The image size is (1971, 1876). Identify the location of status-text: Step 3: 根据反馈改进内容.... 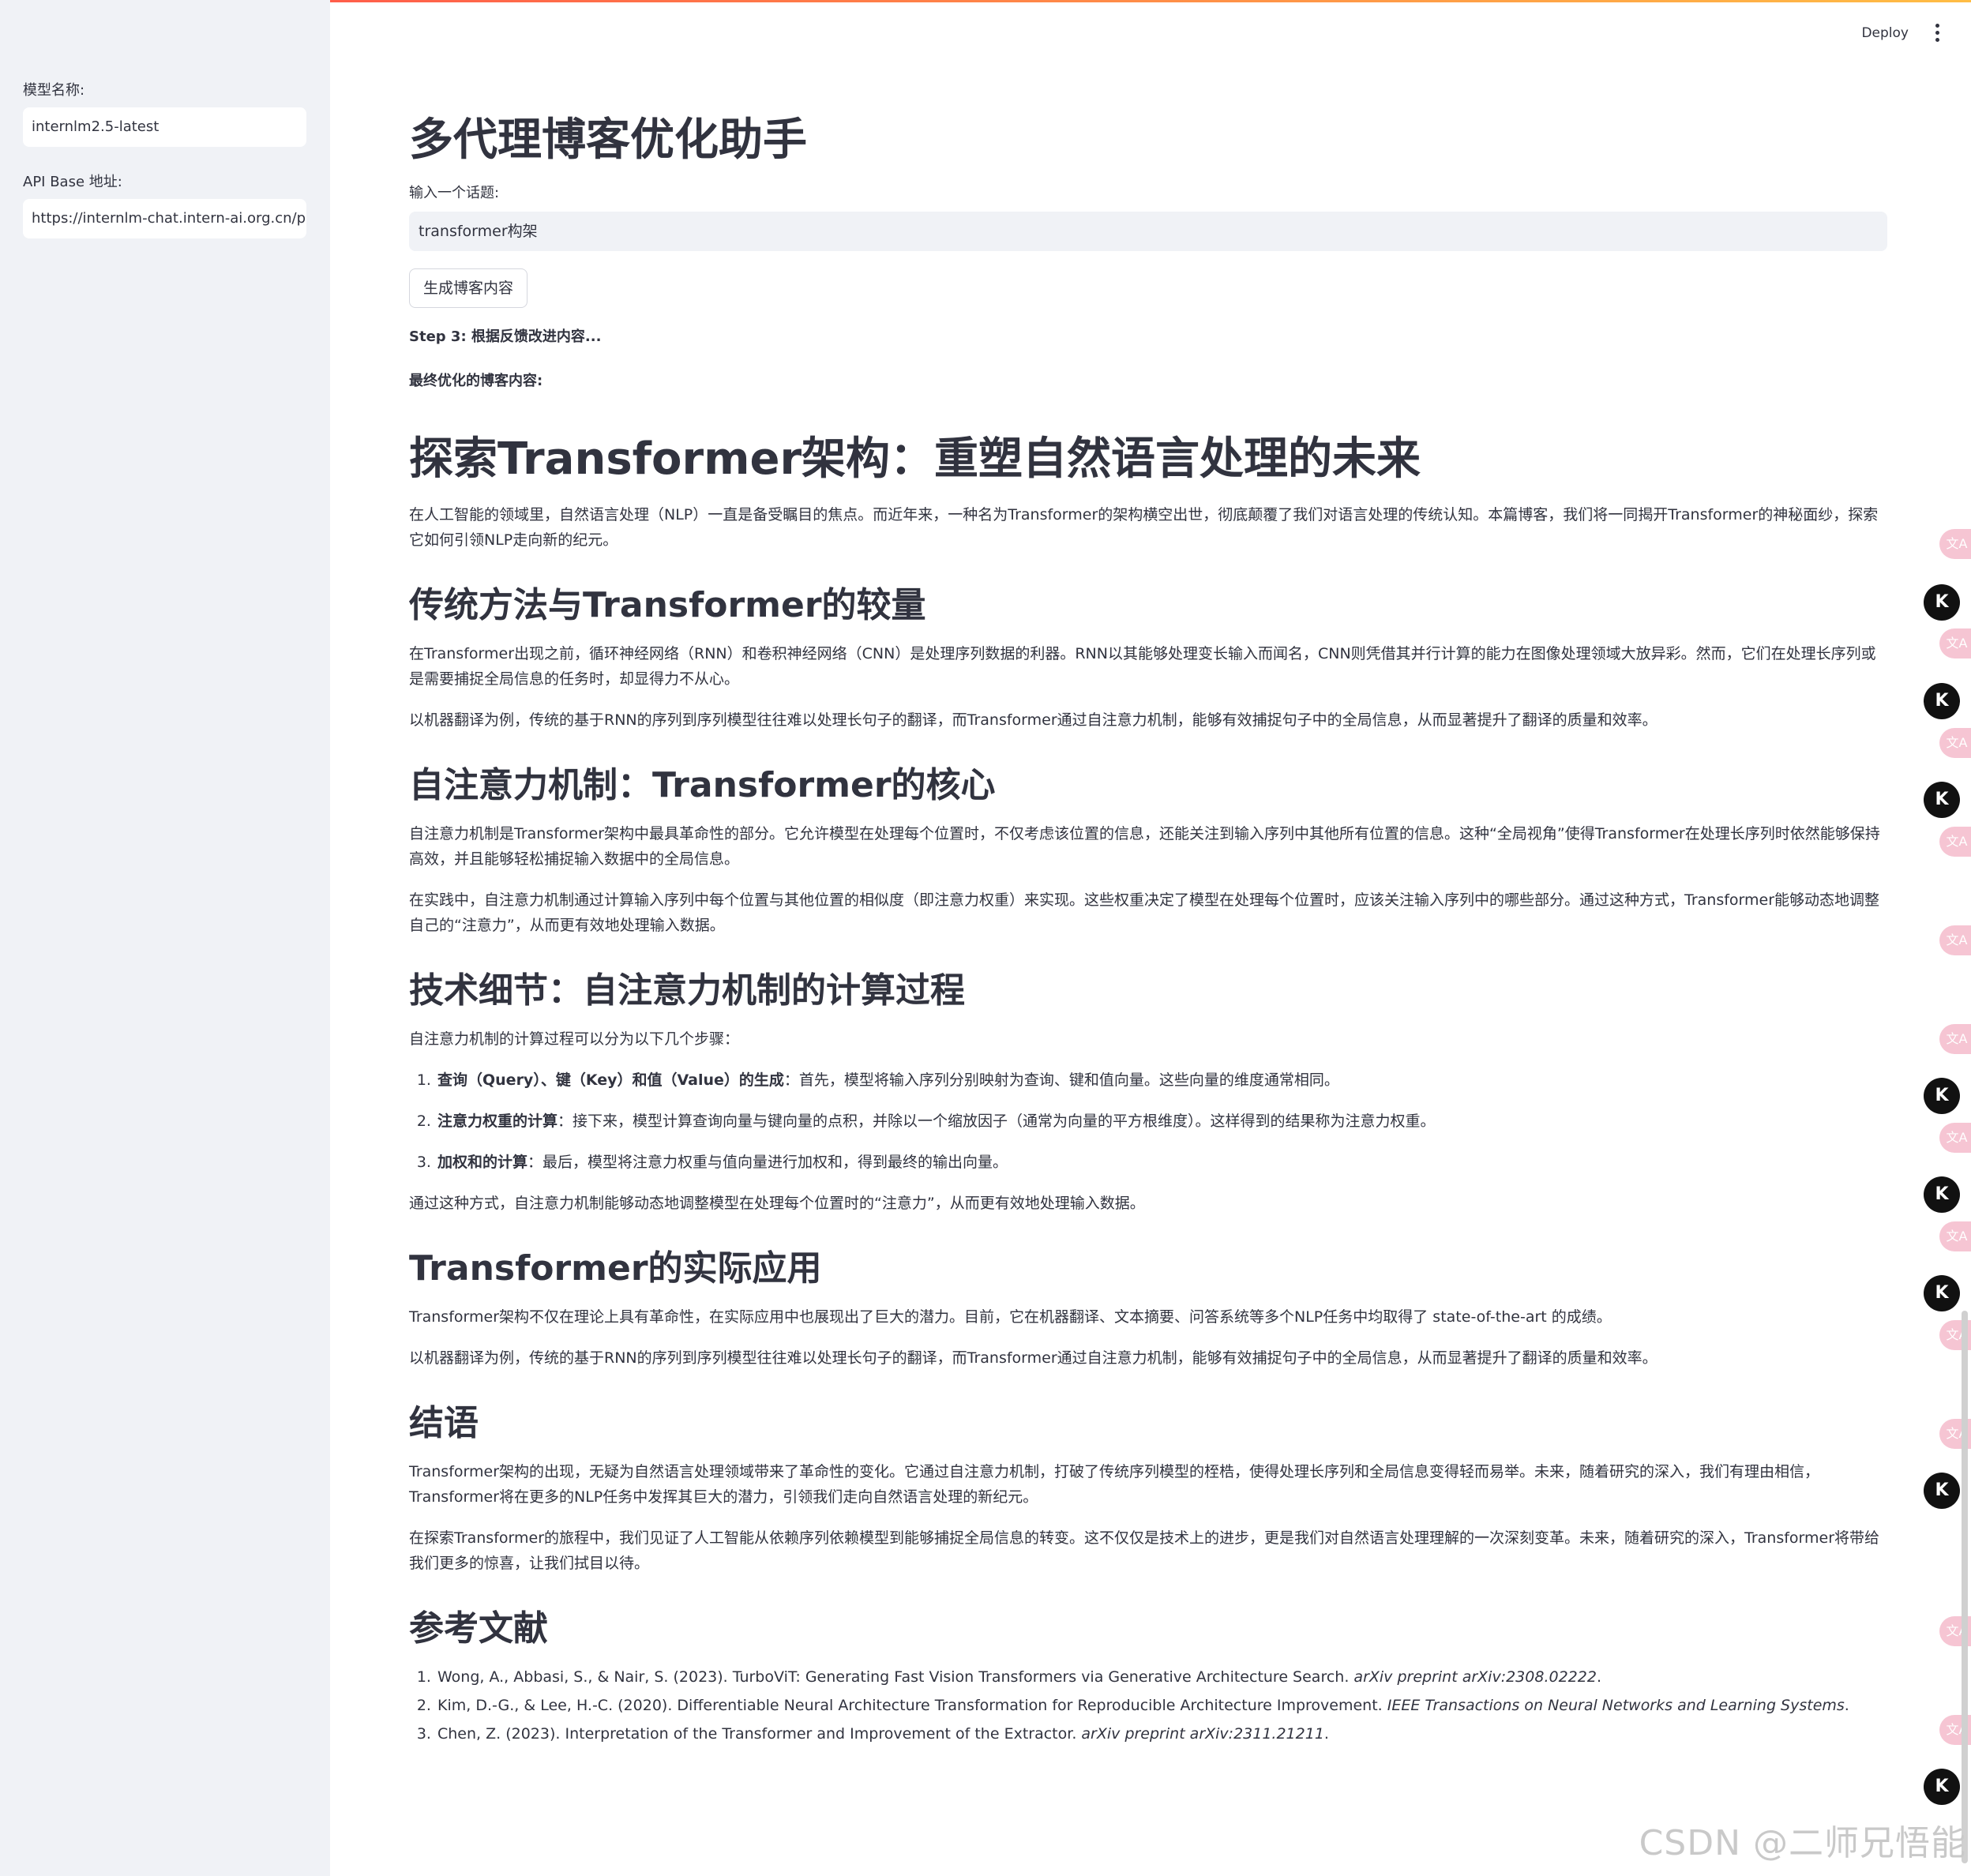
(505, 336).